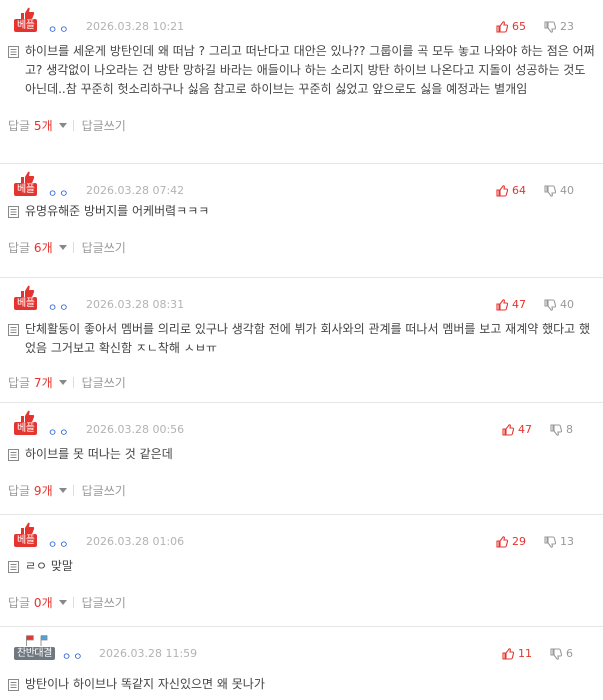 The image size is (603, 700). Describe the element at coordinates (301, 211) in the screenshot. I see `comment-body: 유명유해준 방버지를 어케버렼ㅋㅋㅋ` at that location.